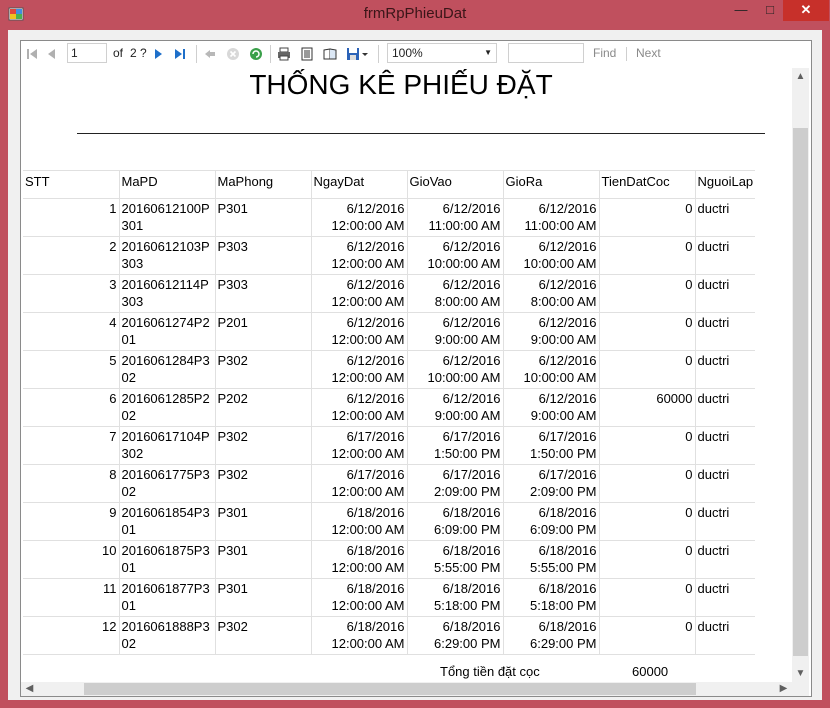 This screenshot has height=708, width=830. I want to click on column-header-maphong: MaPhong, so click(263, 184).